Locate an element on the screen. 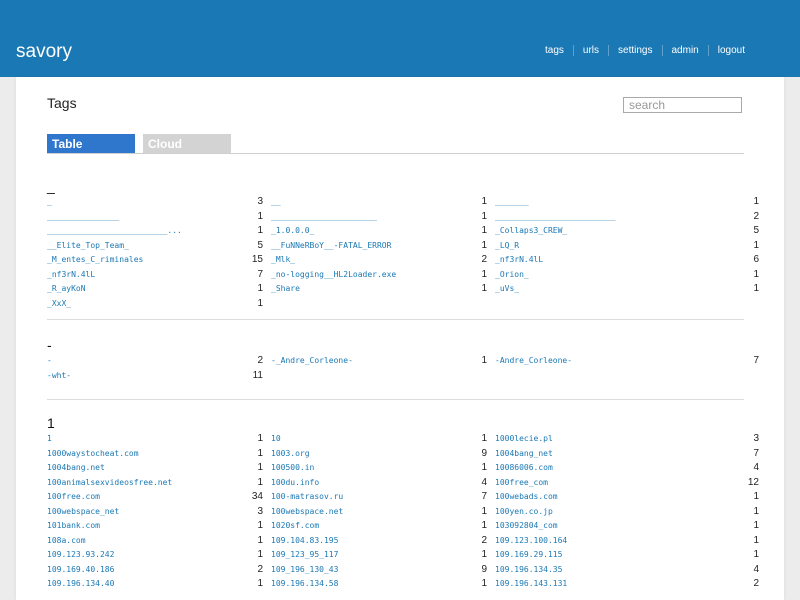 This screenshot has height=600, width=800. tag-link: 1000waystocheat.com is located at coordinates (93, 454).